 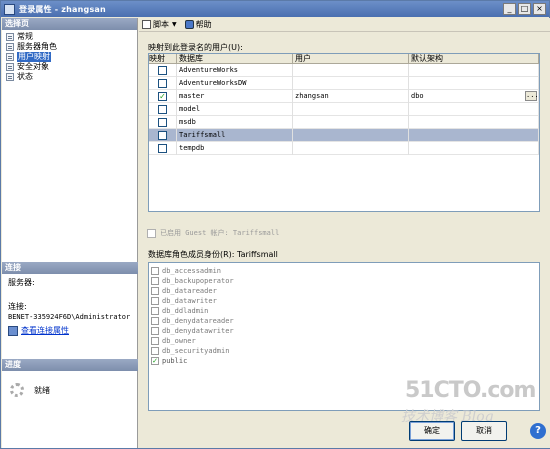 I want to click on column-header: 映射, so click(x=163, y=58).